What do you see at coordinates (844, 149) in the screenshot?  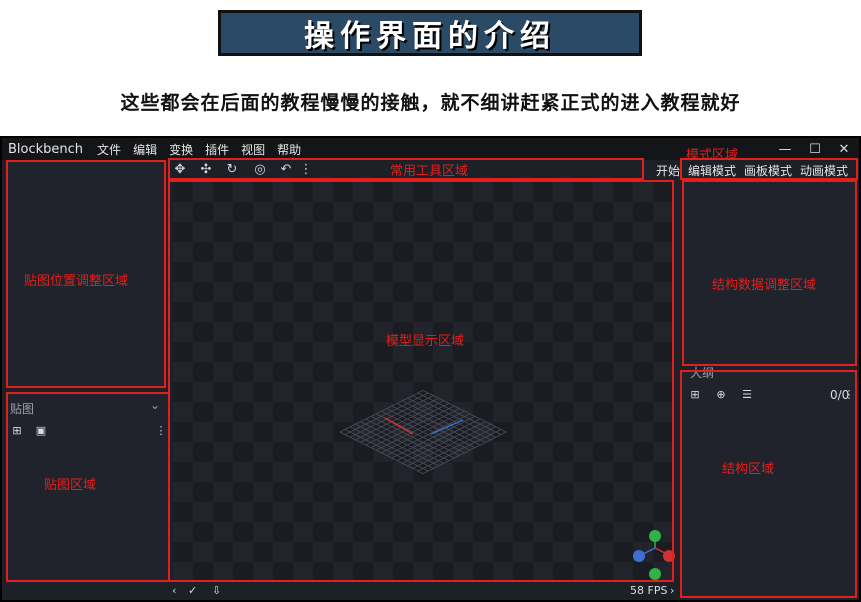 I see `close-button: ✕` at bounding box center [844, 149].